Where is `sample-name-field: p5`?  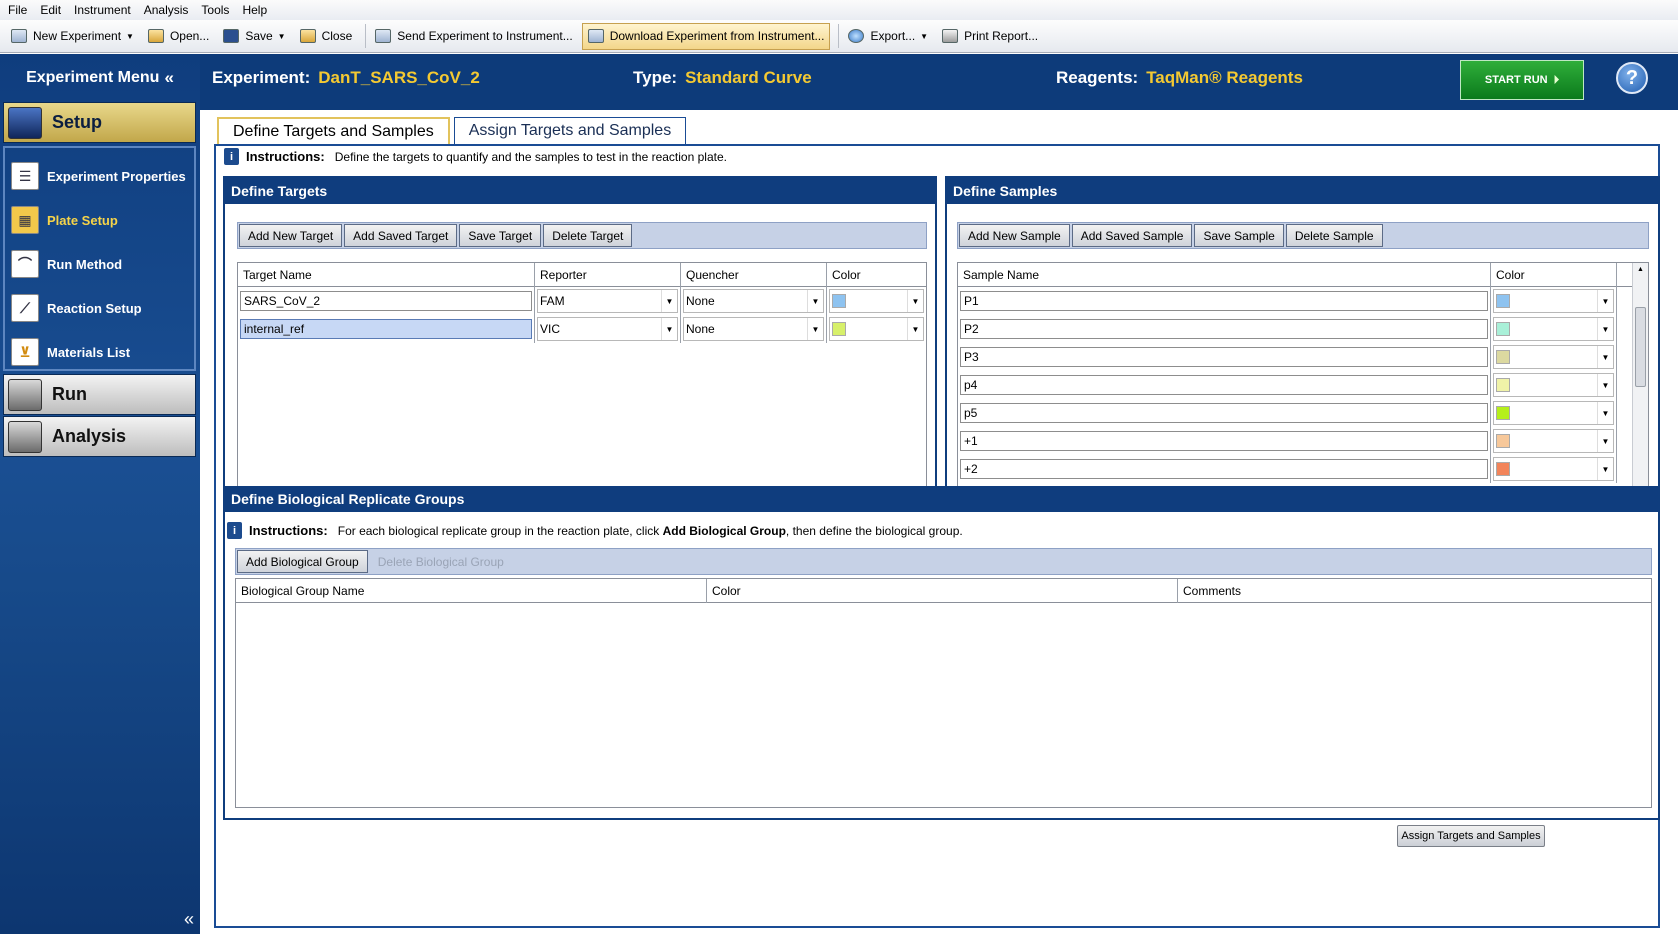 sample-name-field: p5 is located at coordinates (1224, 413).